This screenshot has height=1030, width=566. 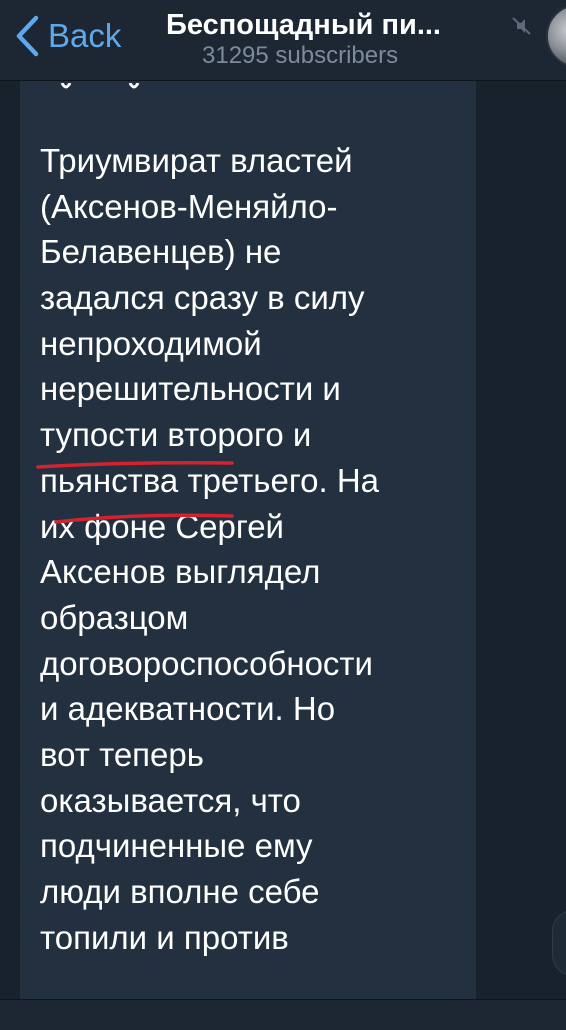 I want to click on message-line: договороспособности, so click(x=206, y=663).